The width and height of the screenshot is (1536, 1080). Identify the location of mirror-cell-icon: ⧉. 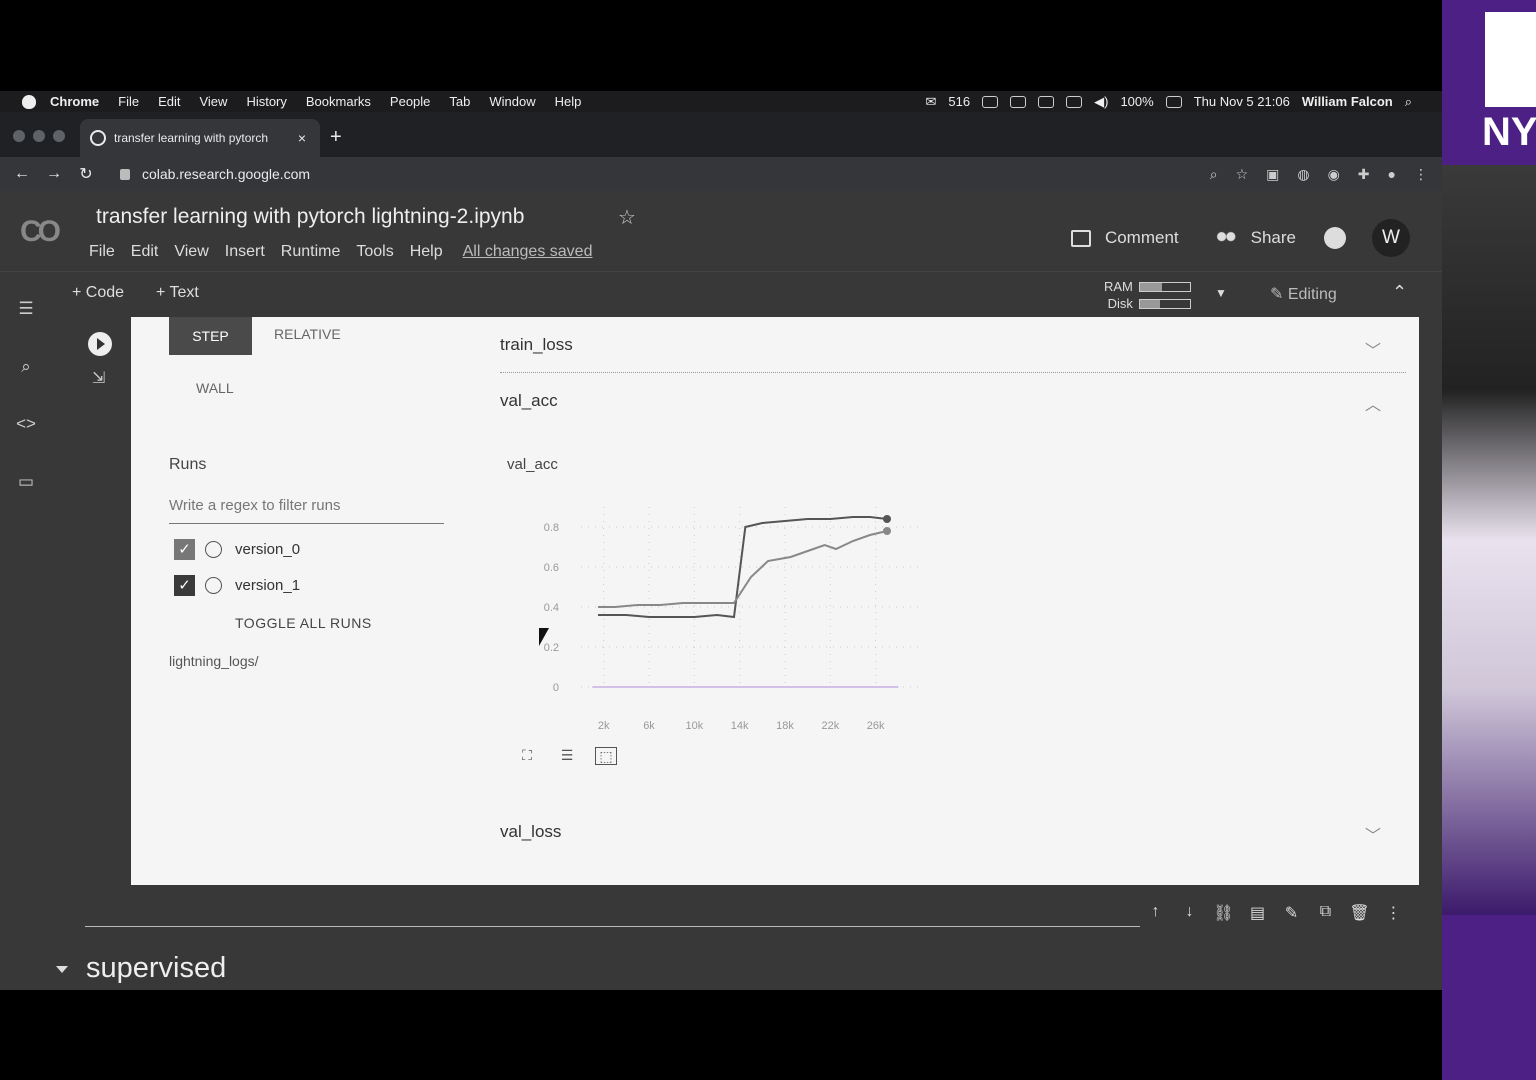
(1325, 913).